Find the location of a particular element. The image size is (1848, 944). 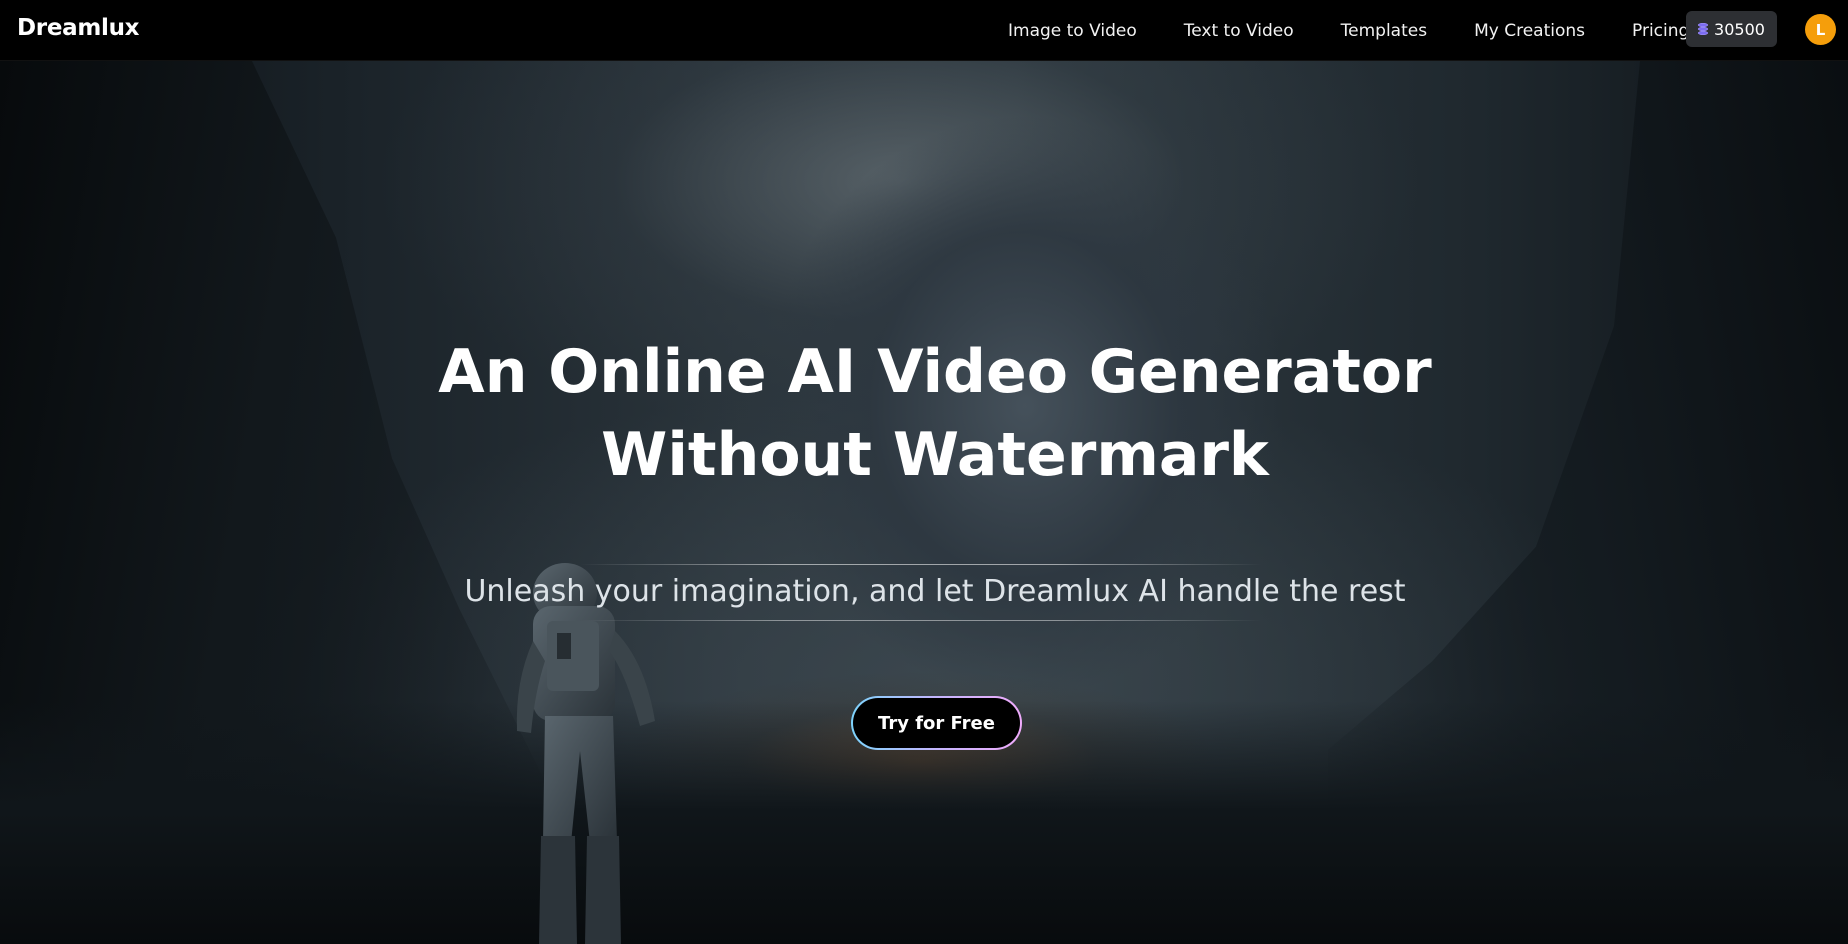

nav-item-pricing: Pricing is located at coordinates (1660, 31).